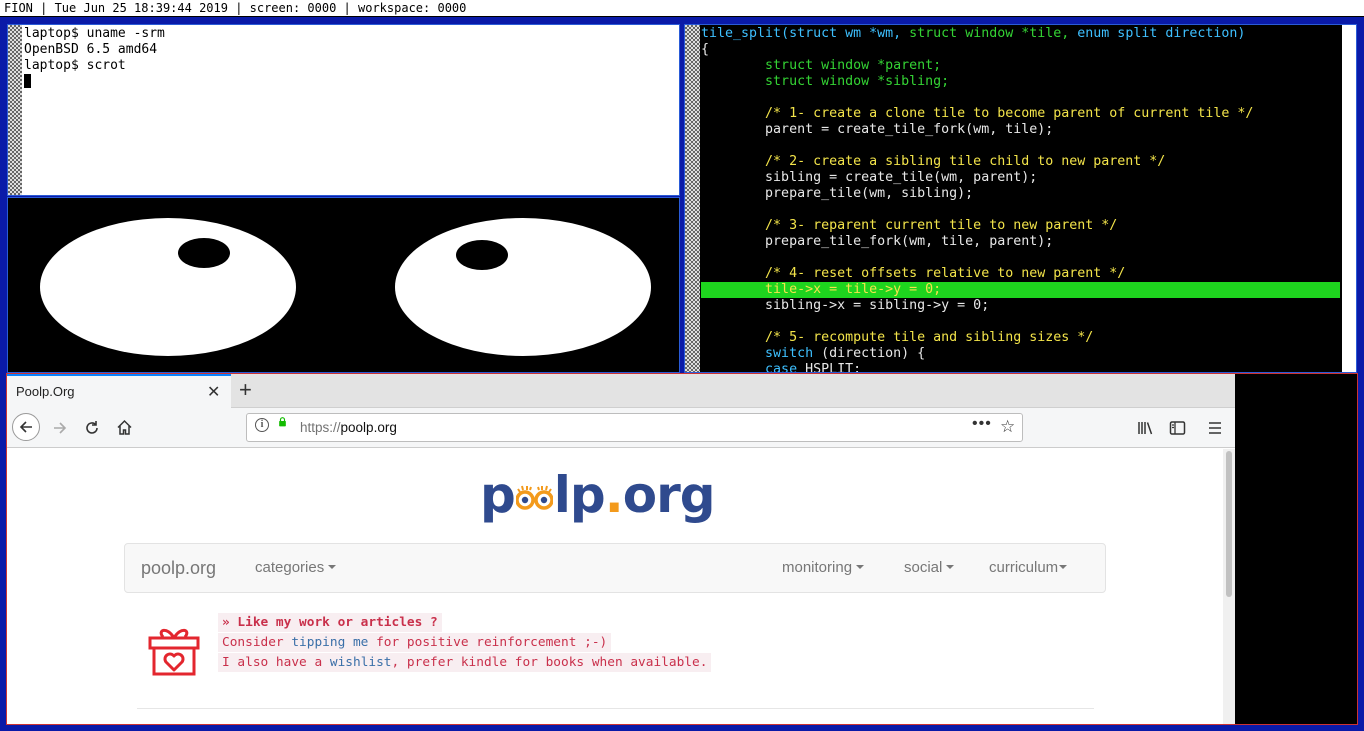  Describe the element at coordinates (813, 367) in the screenshot. I see `code-line: case HSPLIT:` at that location.